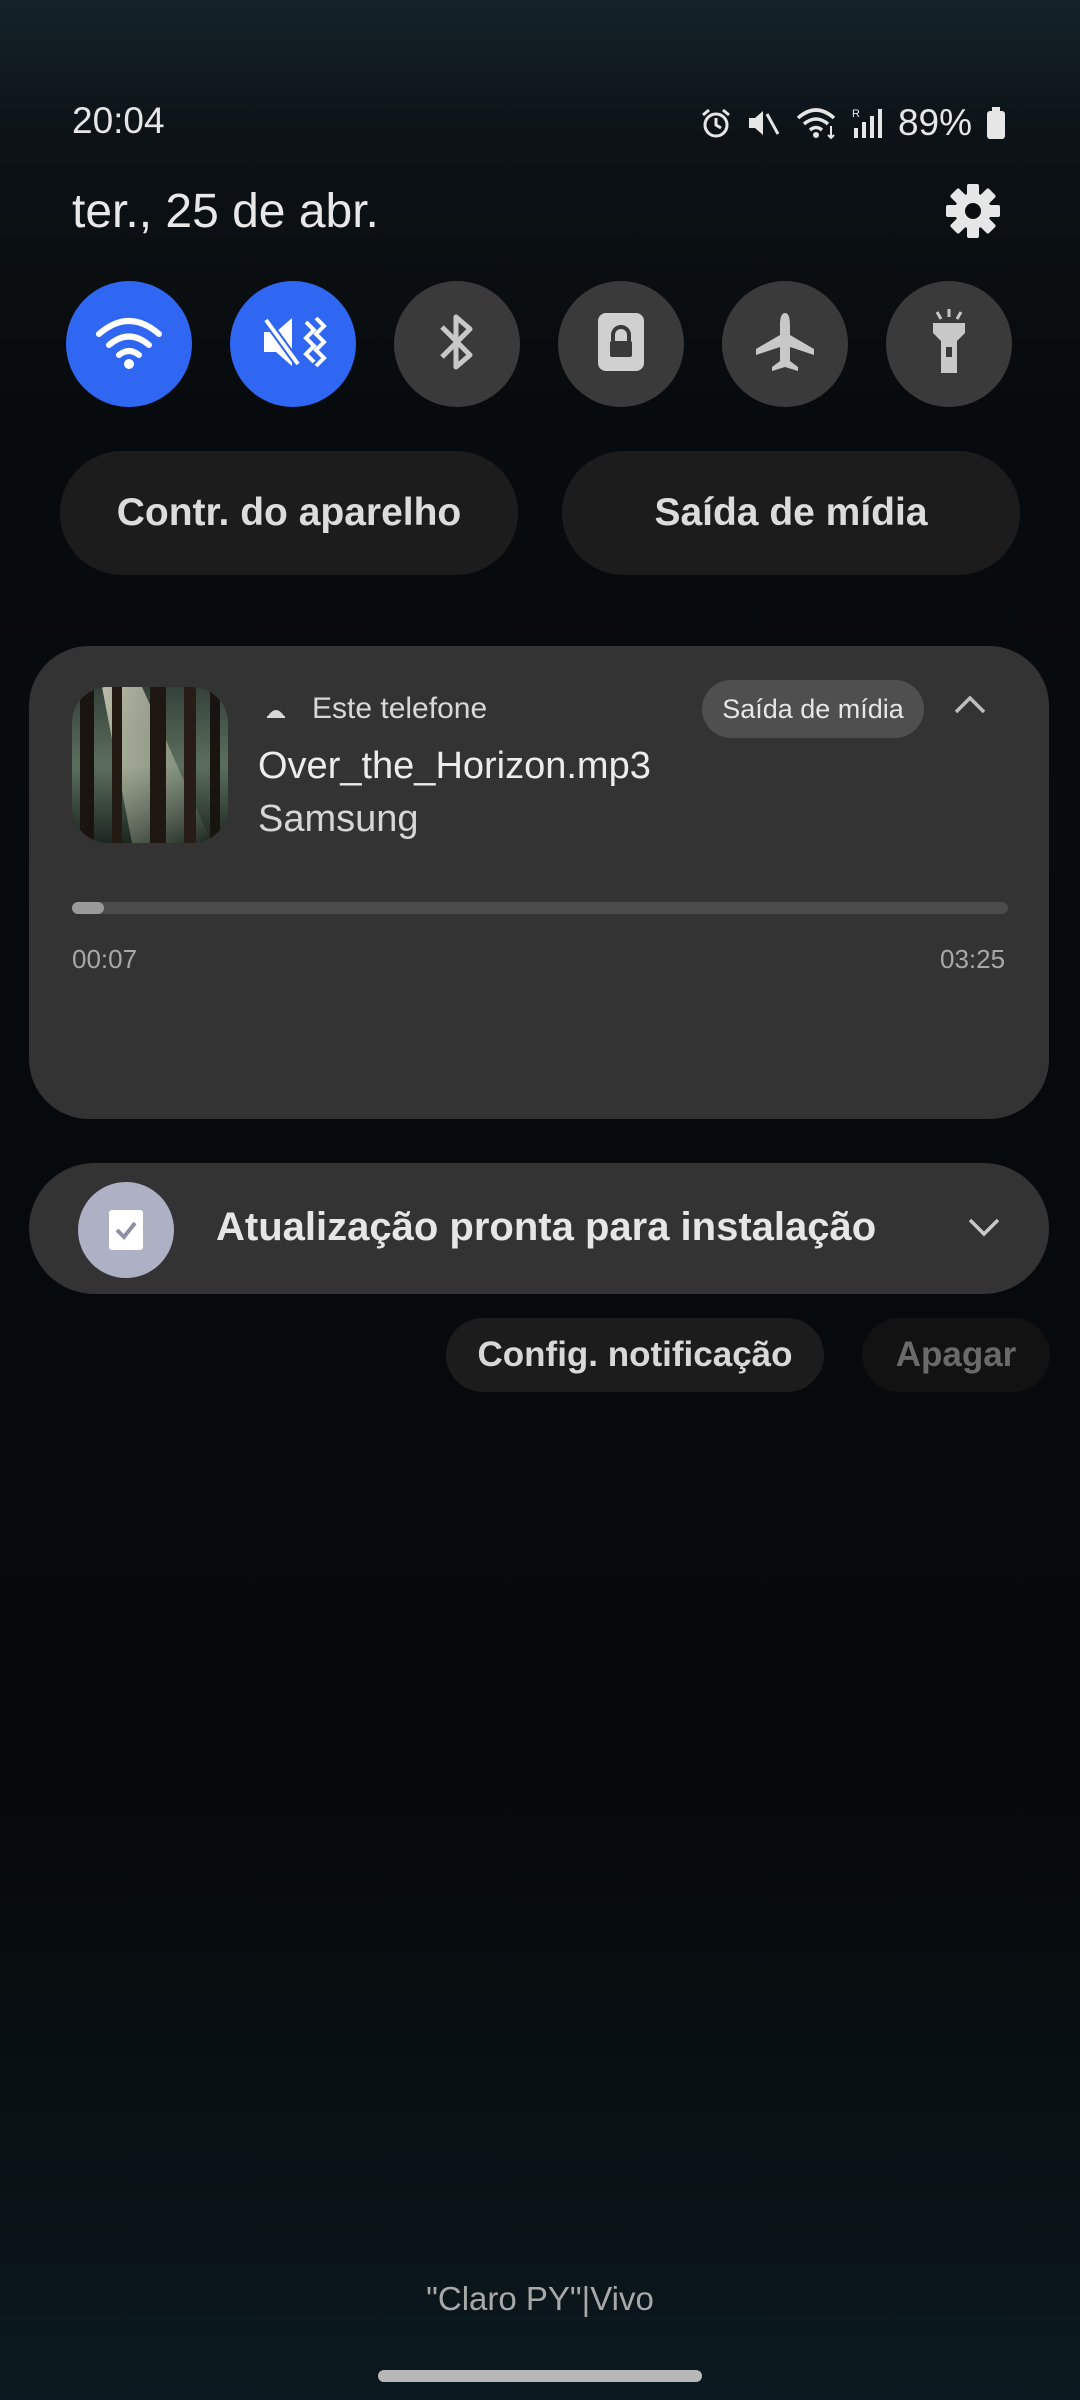  Describe the element at coordinates (813, 709) in the screenshot. I see `media-output-chip: Saída de mídia` at that location.